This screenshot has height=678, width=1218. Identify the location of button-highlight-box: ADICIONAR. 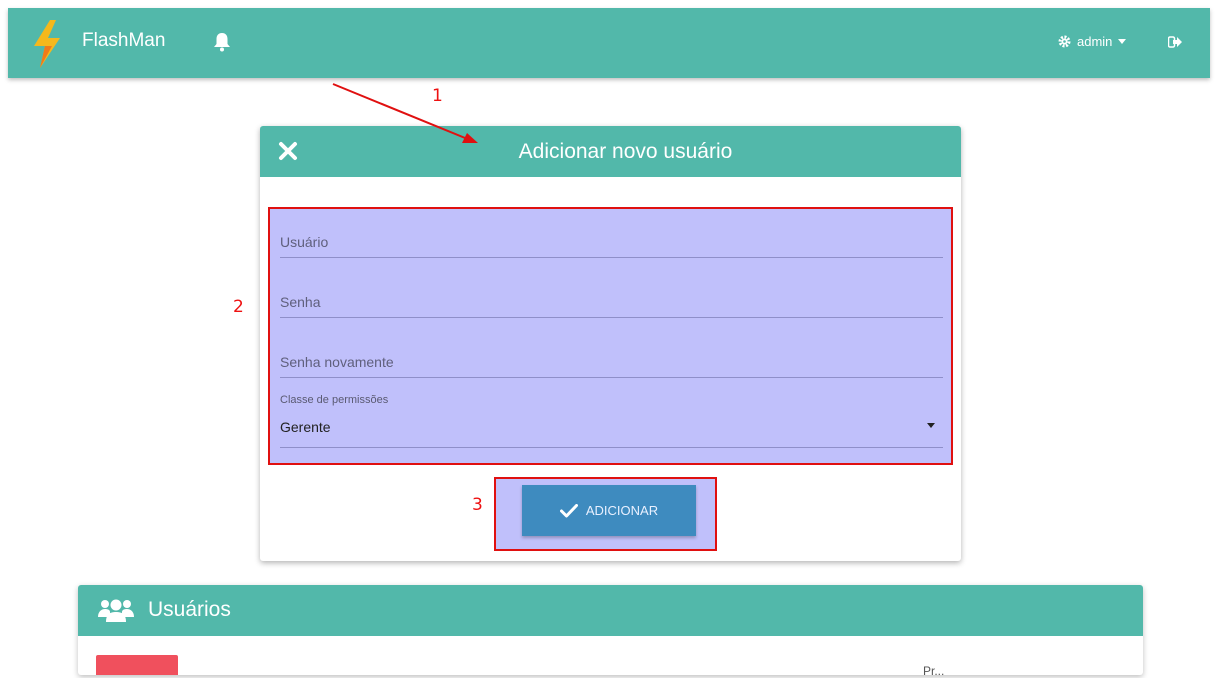
(605, 514).